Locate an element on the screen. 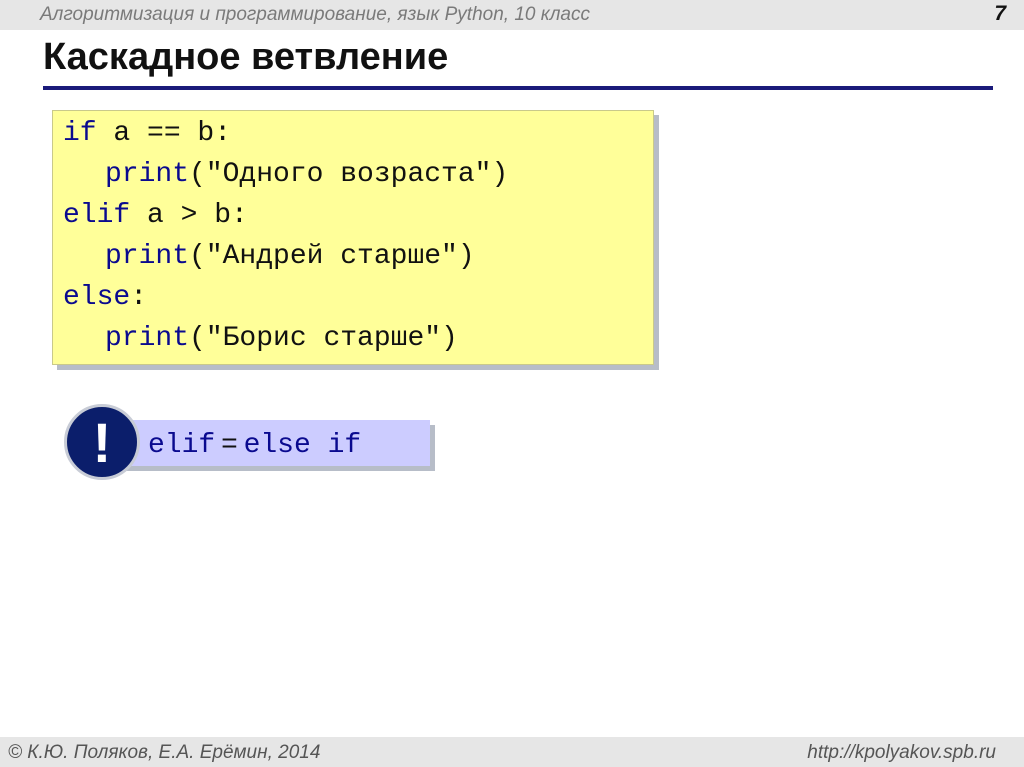 Image resolution: width=1024 pixels, height=767 pixels. code-line-elif: elif a > b: is located at coordinates (155, 216).